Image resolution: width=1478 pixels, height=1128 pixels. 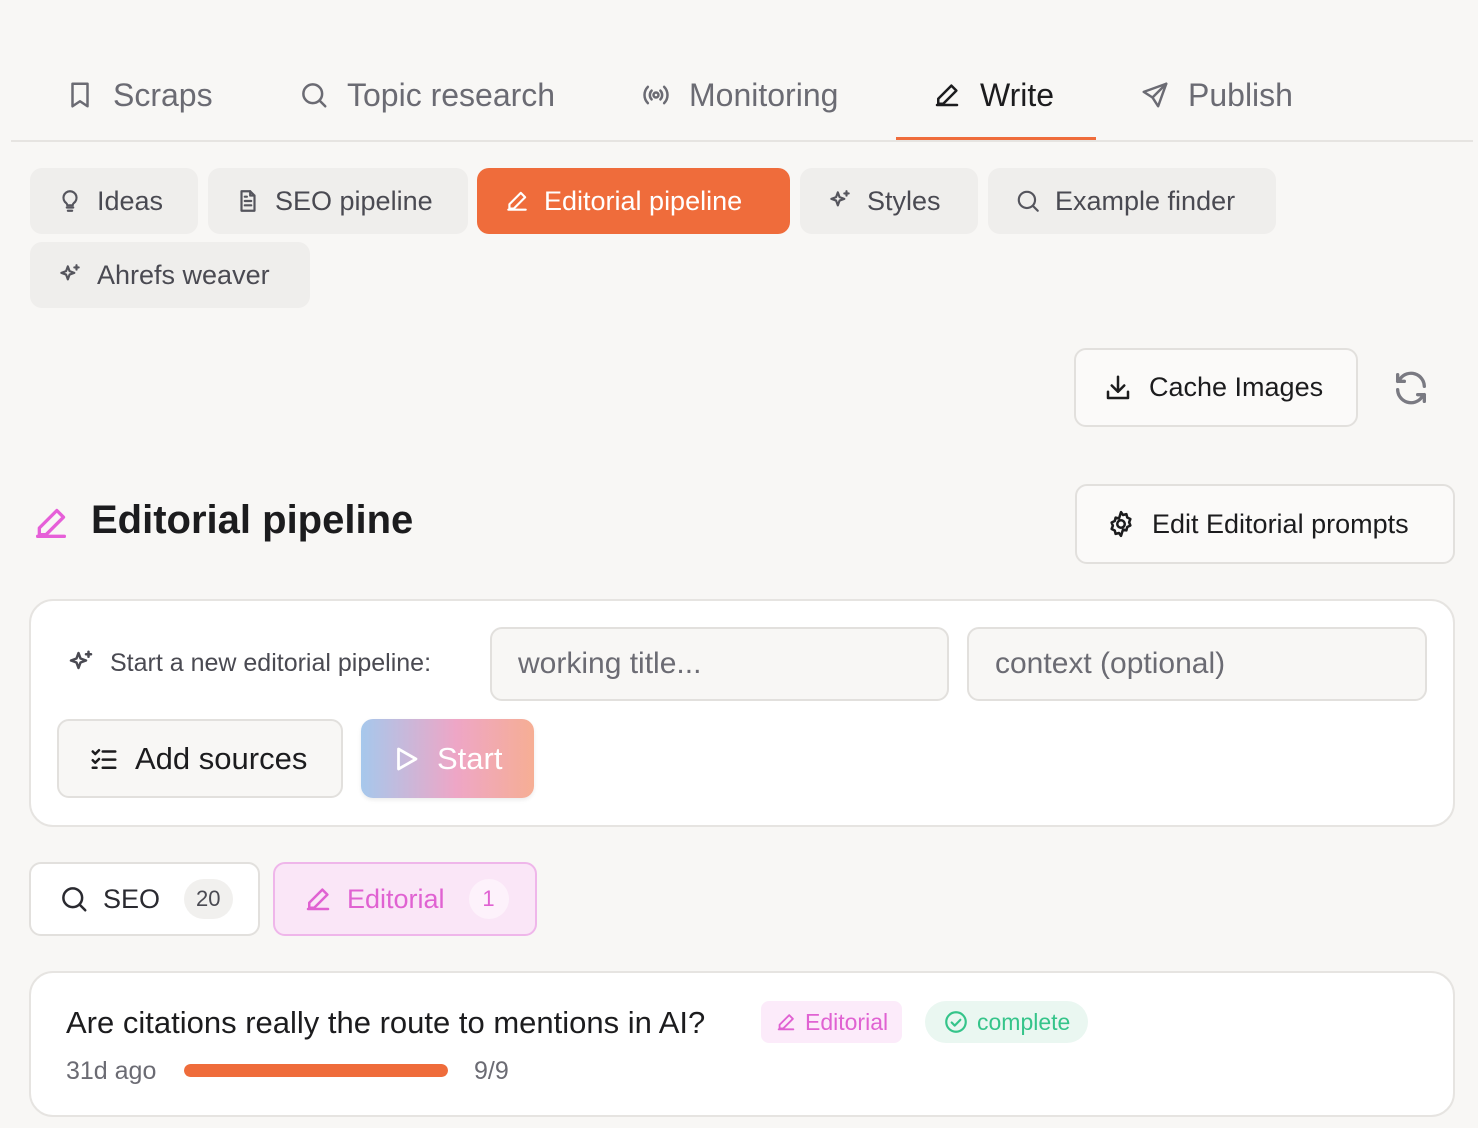 I want to click on tab-label: Topic research, so click(x=451, y=94).